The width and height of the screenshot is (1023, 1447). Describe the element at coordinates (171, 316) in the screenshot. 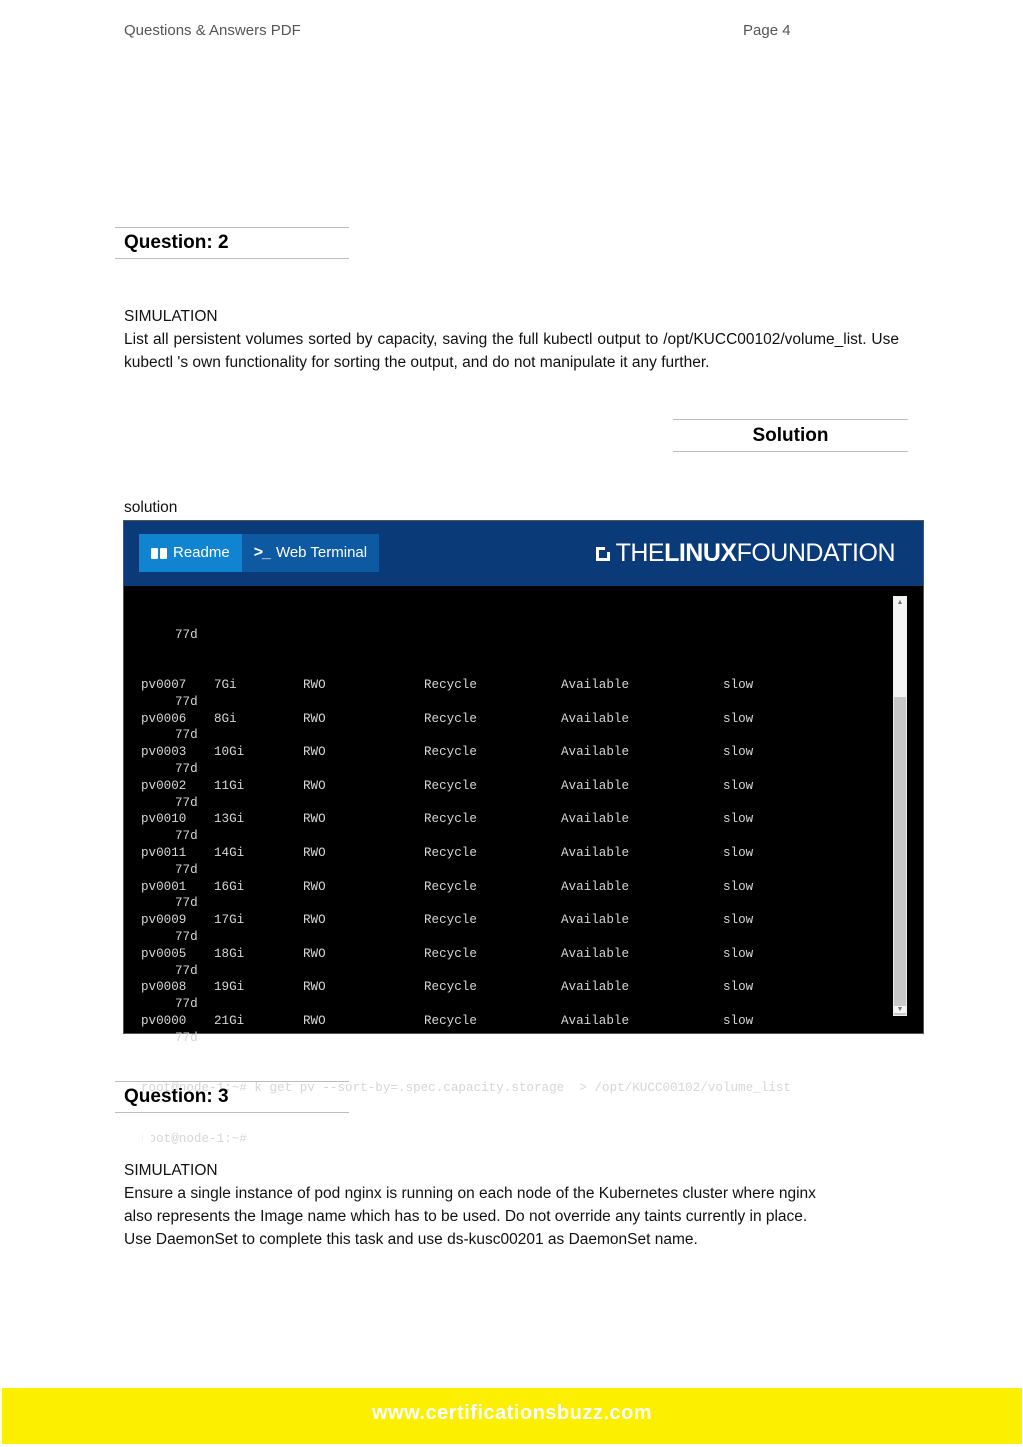

I see `question-2-type: SIMULATION` at that location.